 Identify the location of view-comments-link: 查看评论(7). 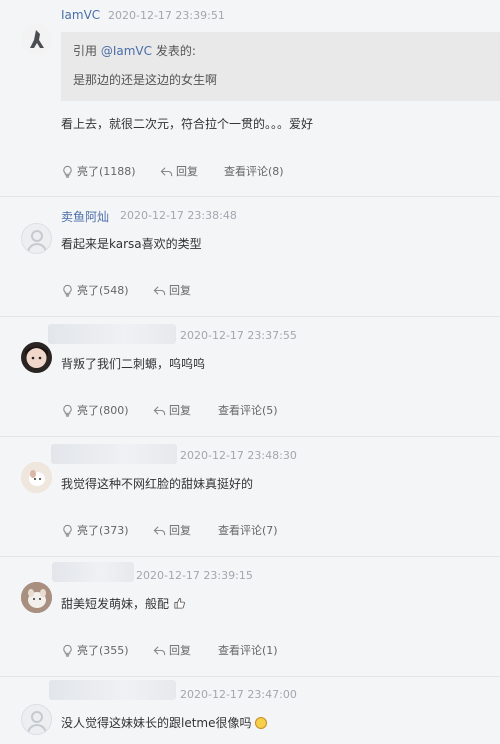
(248, 530).